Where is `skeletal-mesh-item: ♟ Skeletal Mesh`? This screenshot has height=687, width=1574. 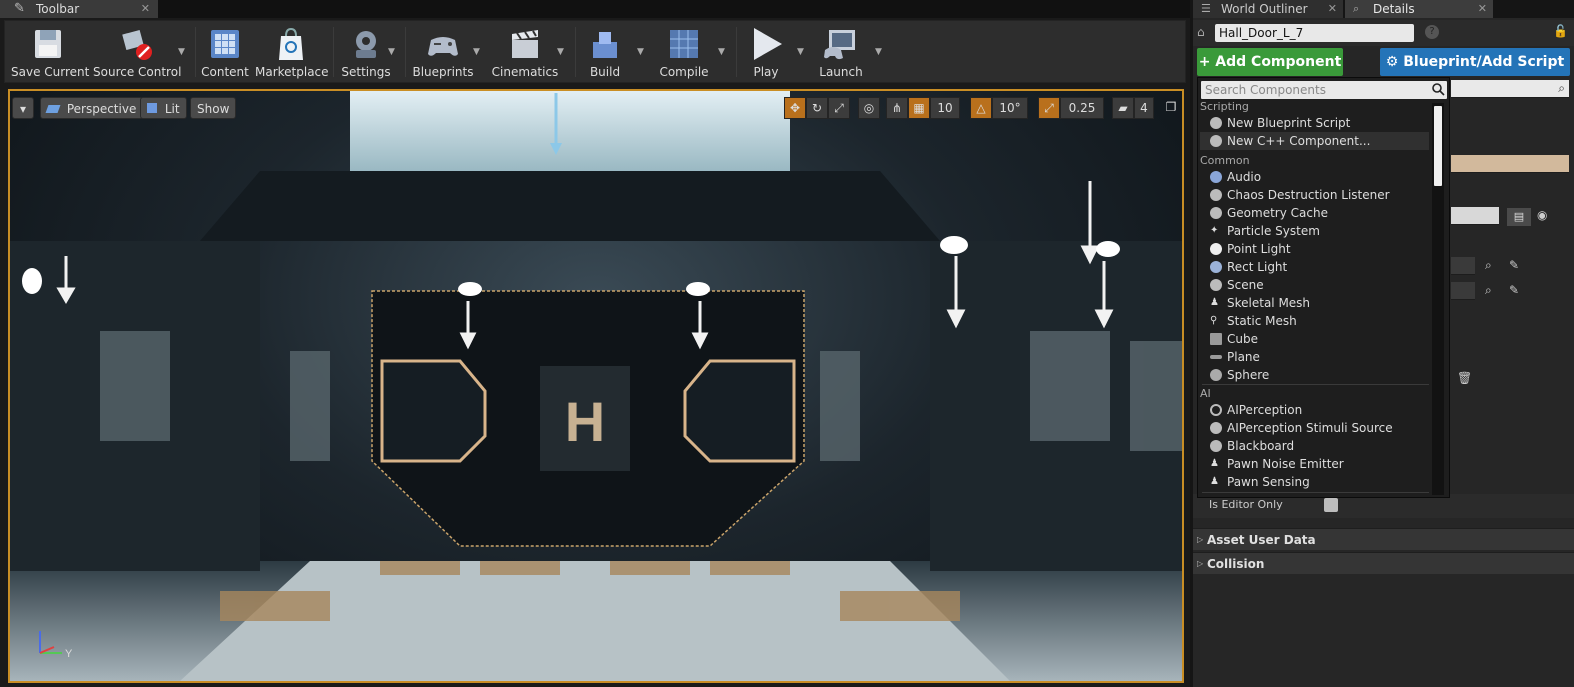
skeletal-mesh-item: ♟ Skeletal Mesh is located at coordinates (1314, 303).